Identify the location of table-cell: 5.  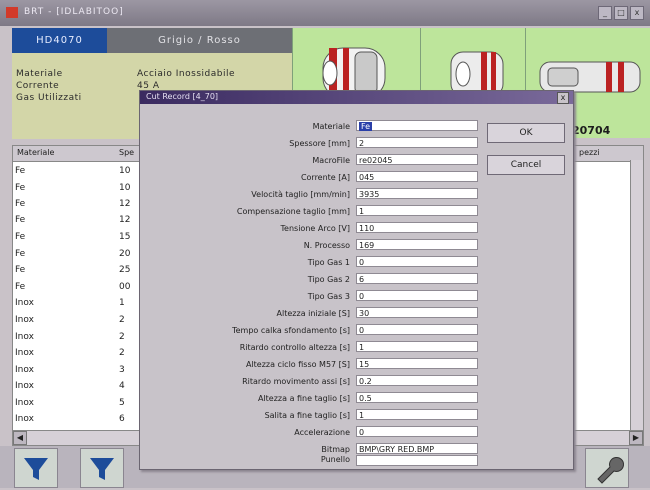
(122, 403).